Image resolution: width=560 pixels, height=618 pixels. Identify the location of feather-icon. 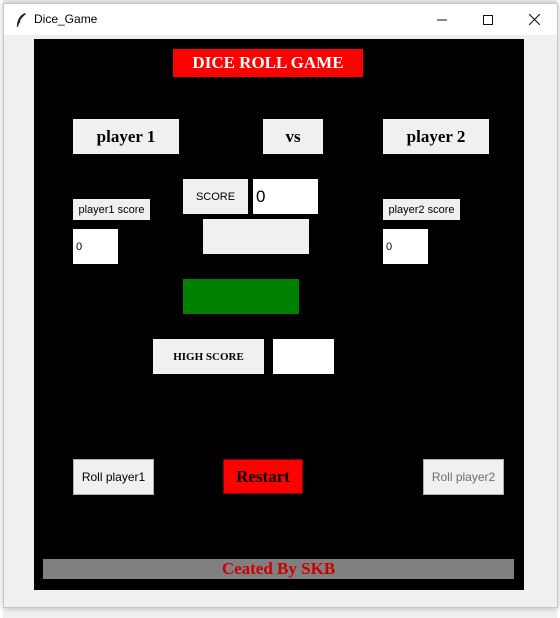
(21, 20).